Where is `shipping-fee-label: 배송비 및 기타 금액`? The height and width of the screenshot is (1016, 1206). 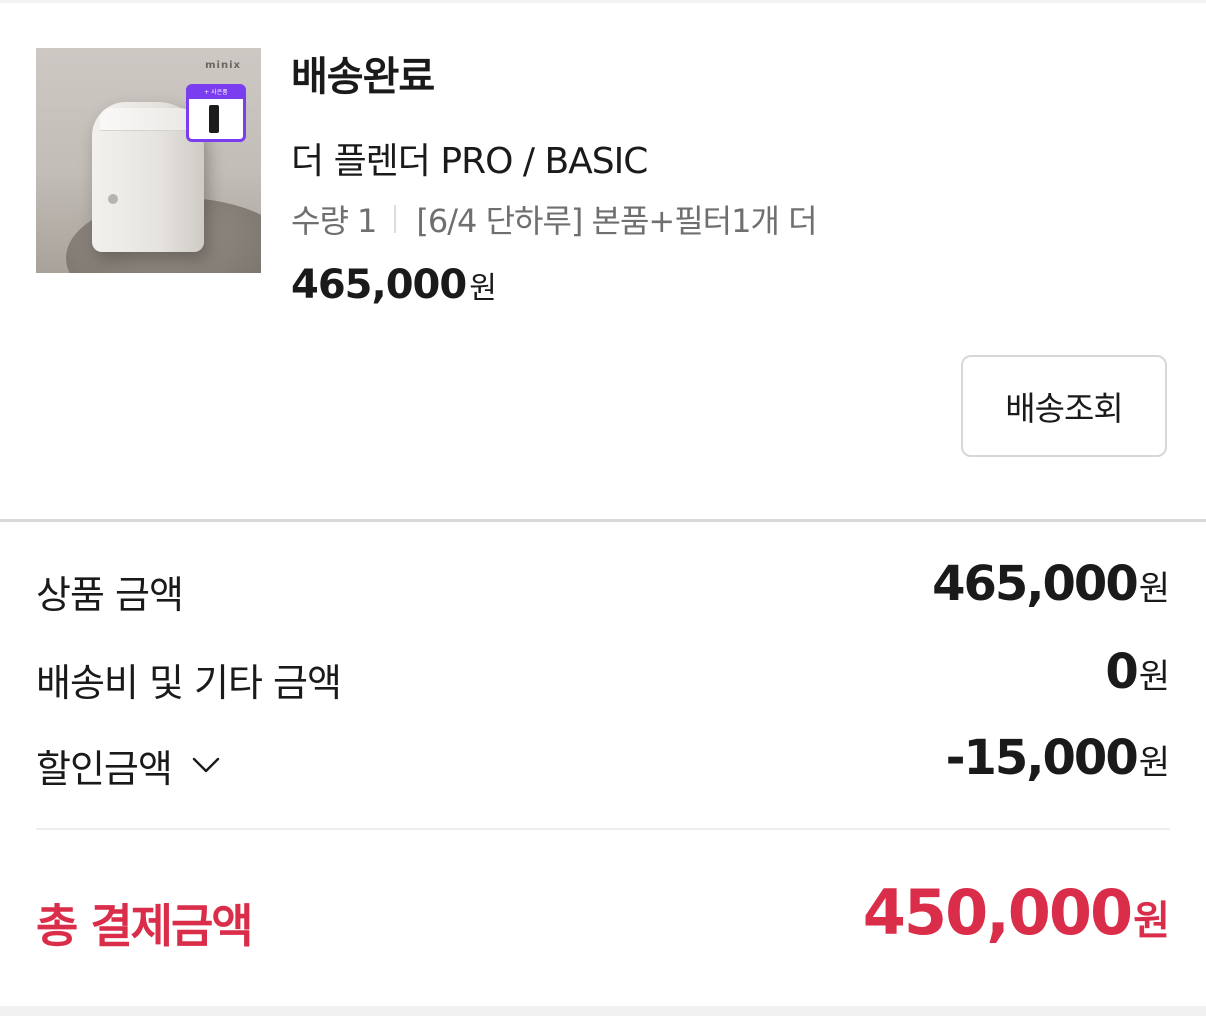
shipping-fee-label: 배송비 및 기타 금액 is located at coordinates (189, 683).